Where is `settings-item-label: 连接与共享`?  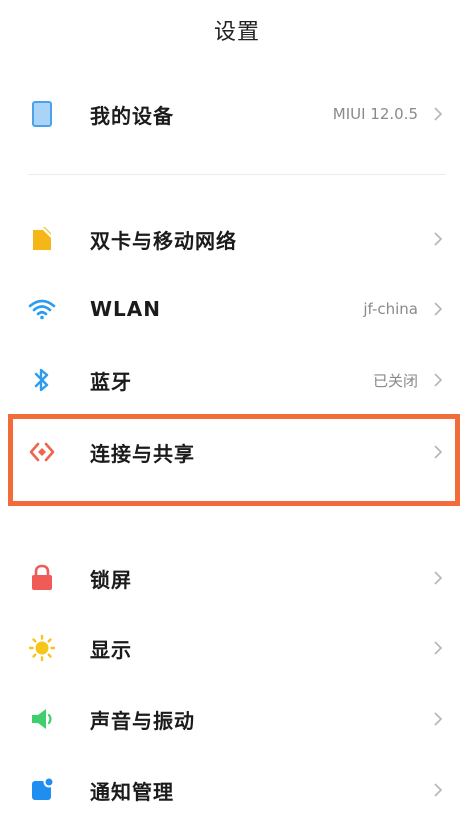
settings-item-label: 连接与共享 is located at coordinates (142, 453).